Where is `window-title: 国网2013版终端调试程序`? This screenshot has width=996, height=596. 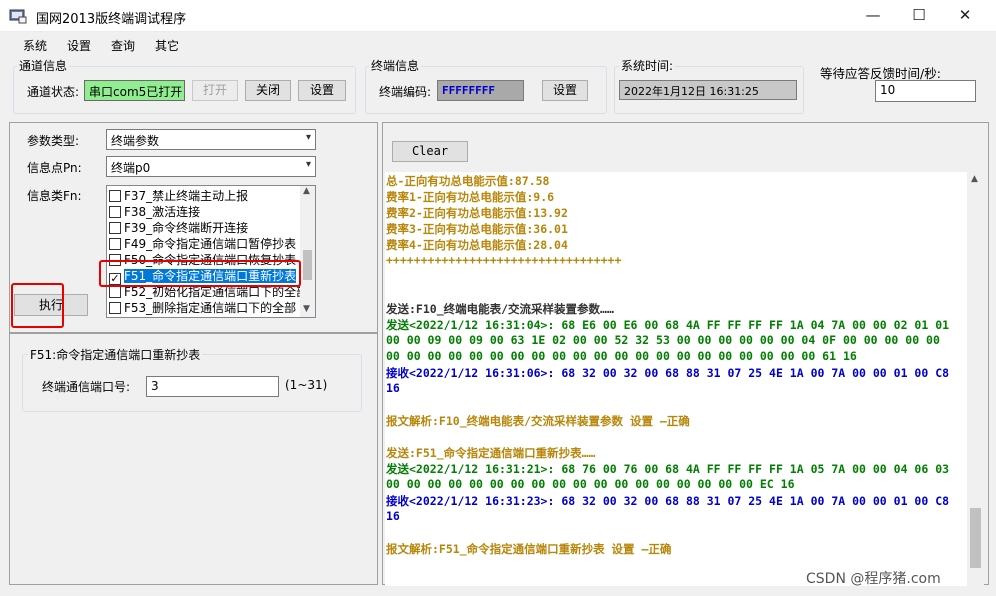
window-title: 国网2013版终端调试程序 is located at coordinates (111, 19).